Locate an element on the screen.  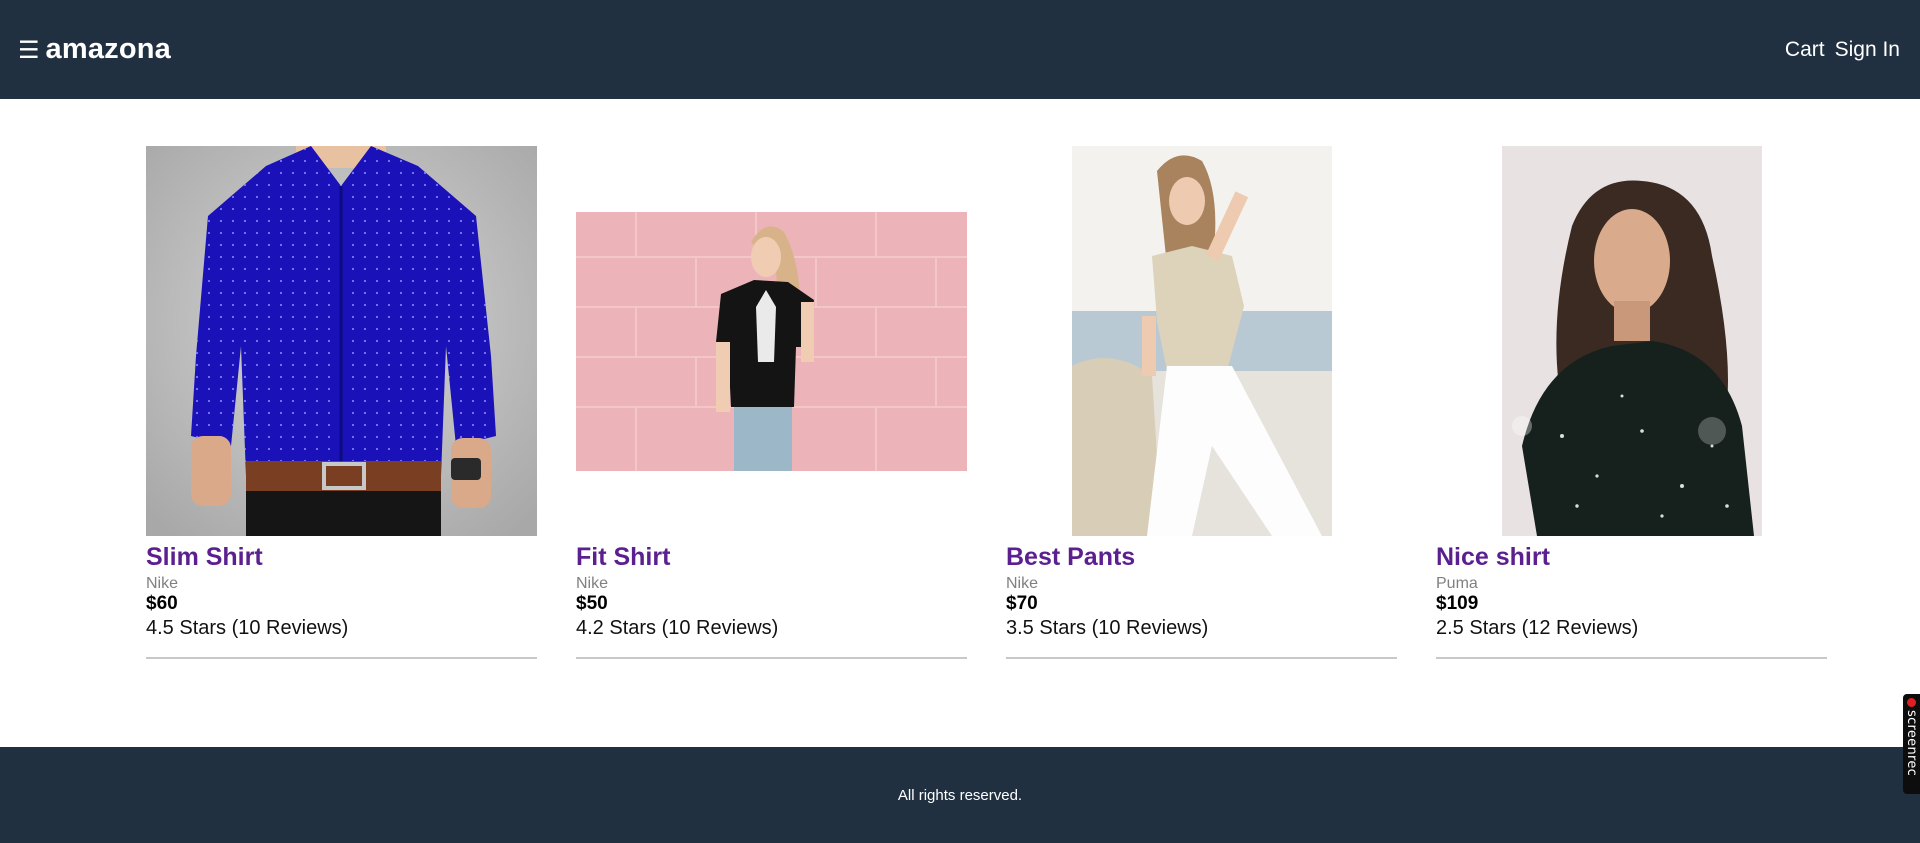
footer-text: All rights reserved. is located at coordinates (960, 795).